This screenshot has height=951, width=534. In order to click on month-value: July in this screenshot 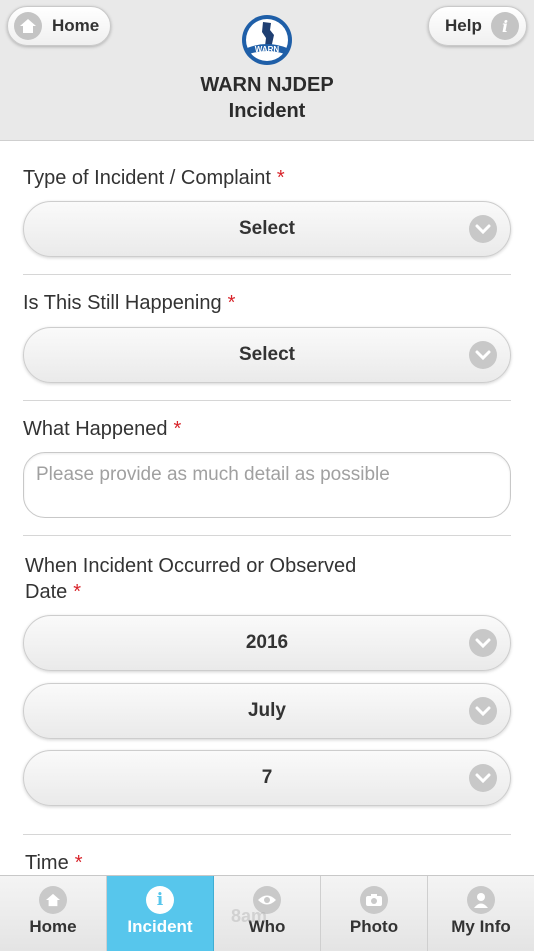, I will do `click(267, 710)`.